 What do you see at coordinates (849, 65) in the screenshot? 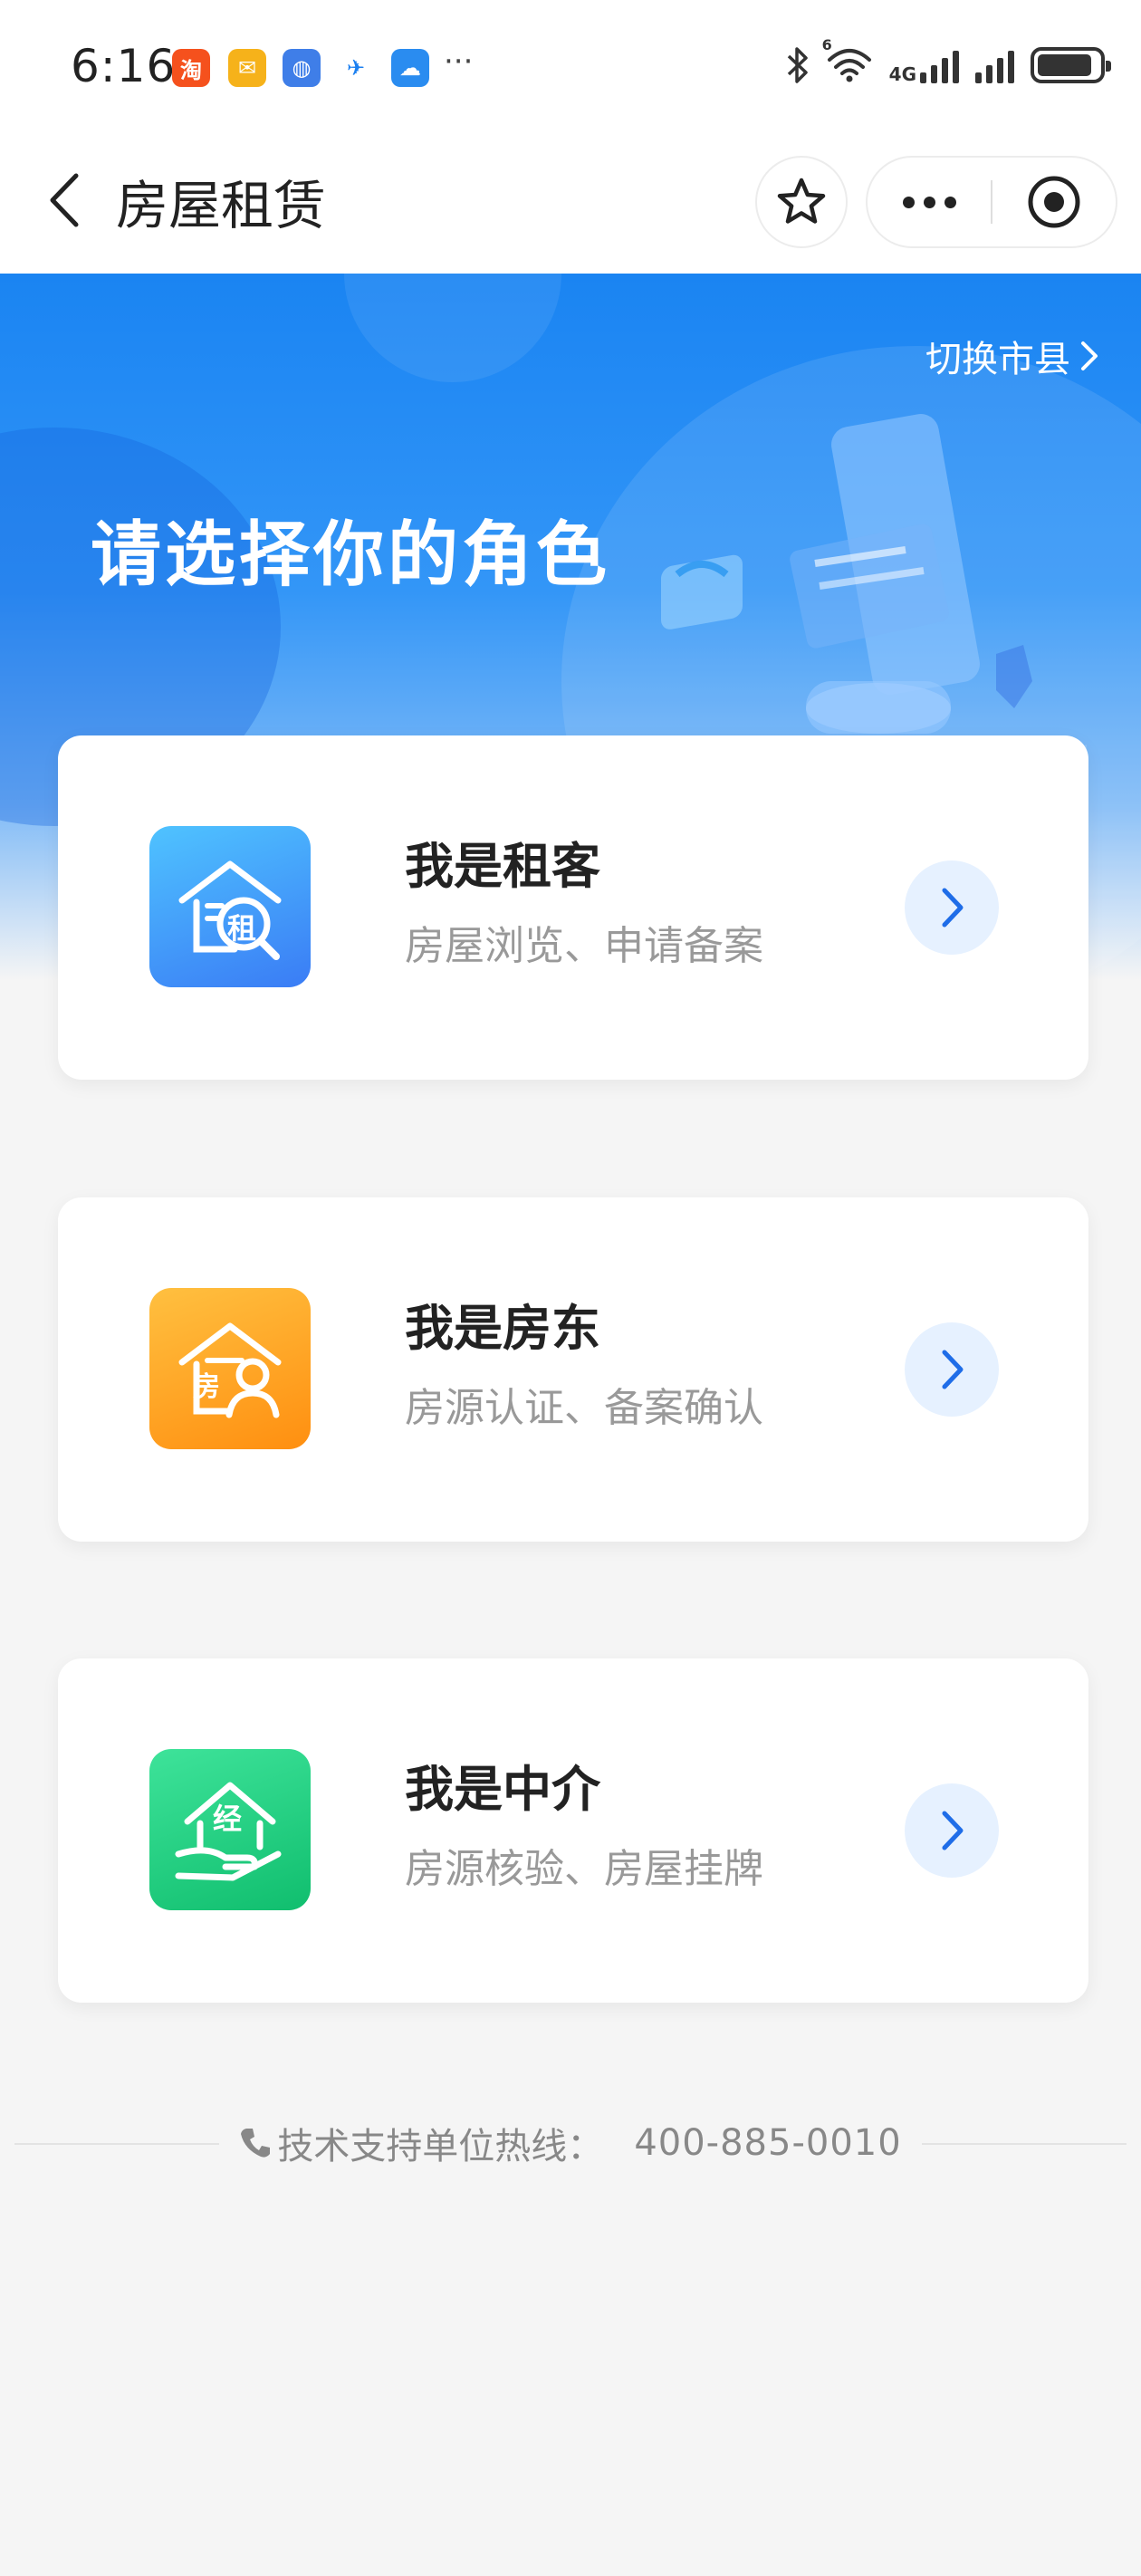
I see `wifi-icon` at bounding box center [849, 65].